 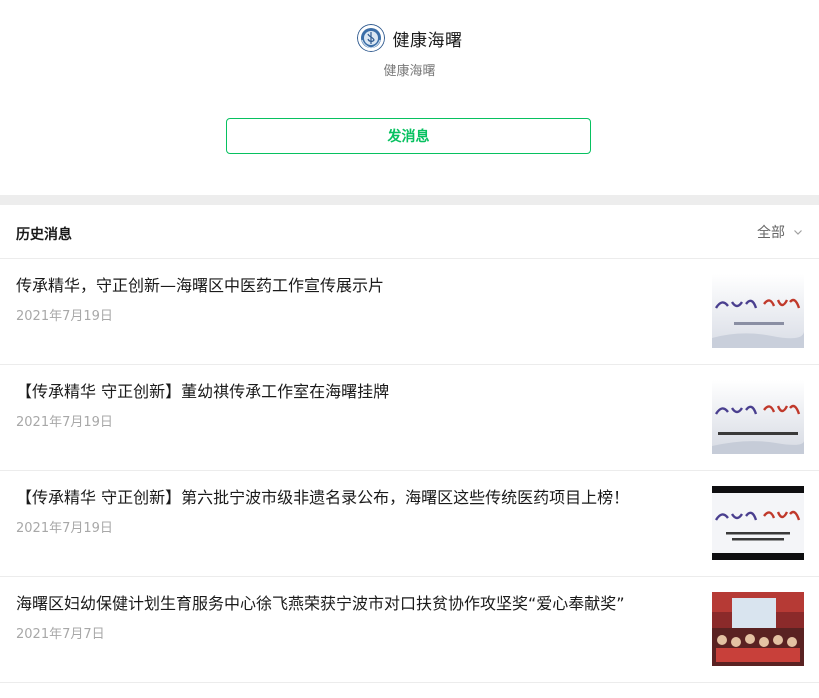 I want to click on chevron-down-icon, so click(x=798, y=232).